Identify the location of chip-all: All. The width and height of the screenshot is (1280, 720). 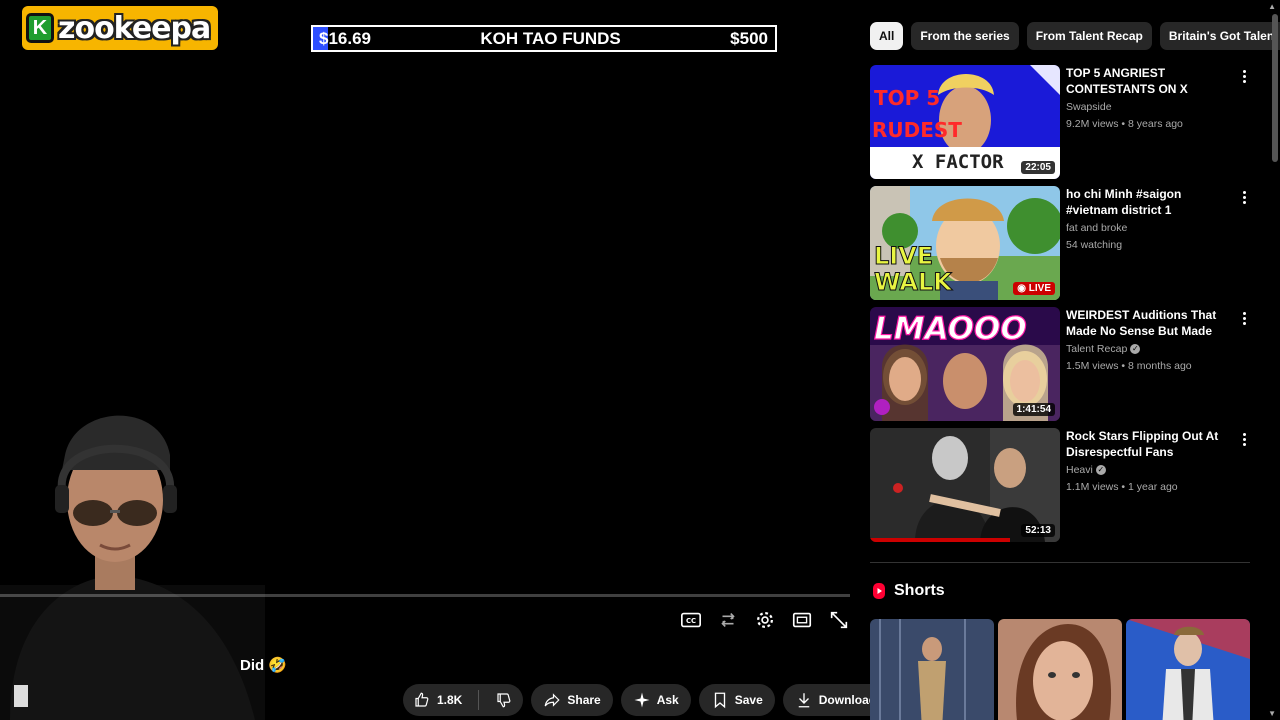
(887, 36).